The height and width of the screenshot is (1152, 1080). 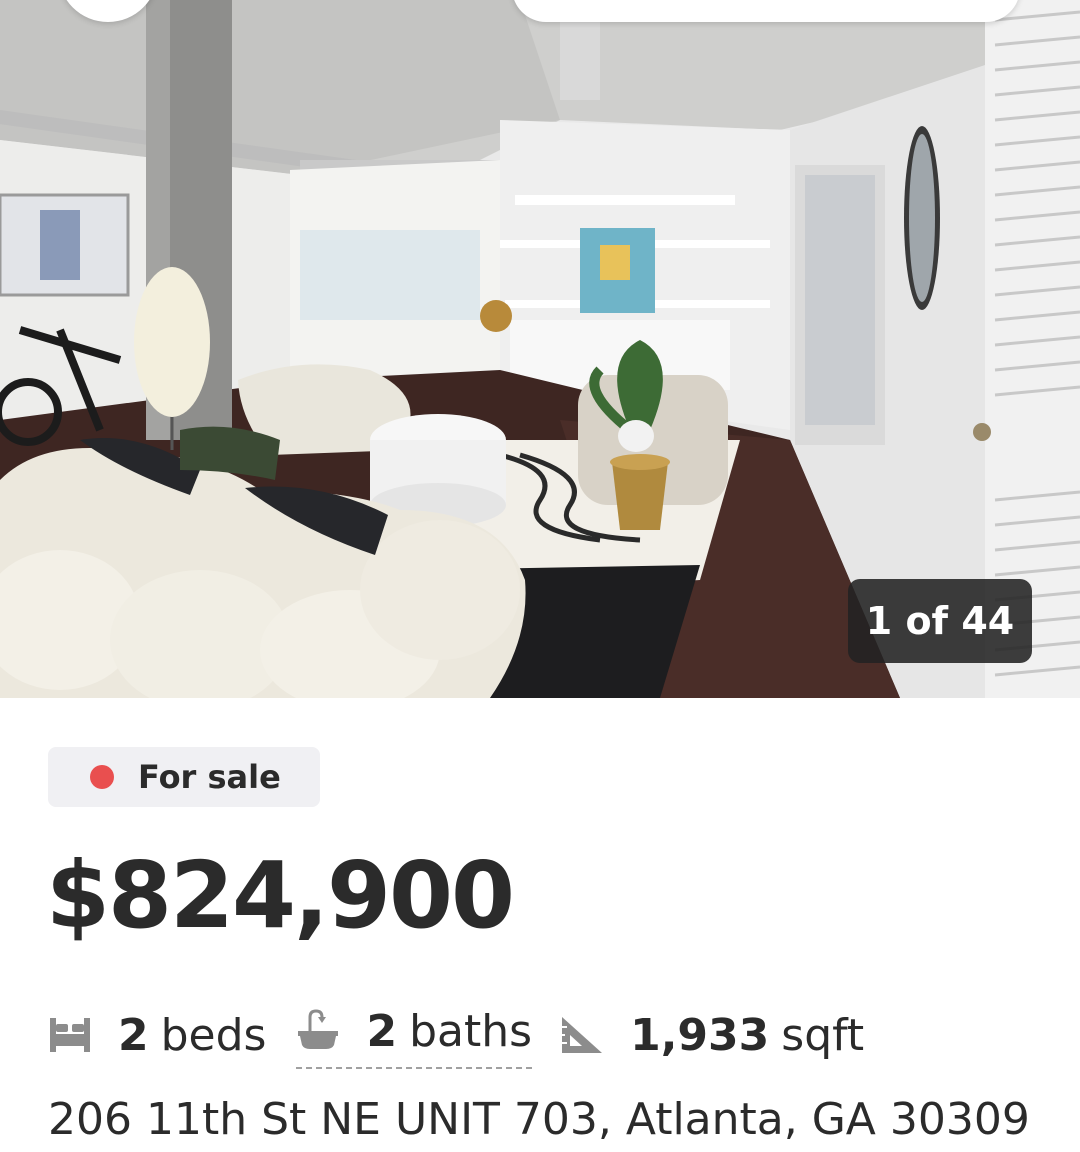 I want to click on photo-counter: 1 of 44, so click(x=940, y=621).